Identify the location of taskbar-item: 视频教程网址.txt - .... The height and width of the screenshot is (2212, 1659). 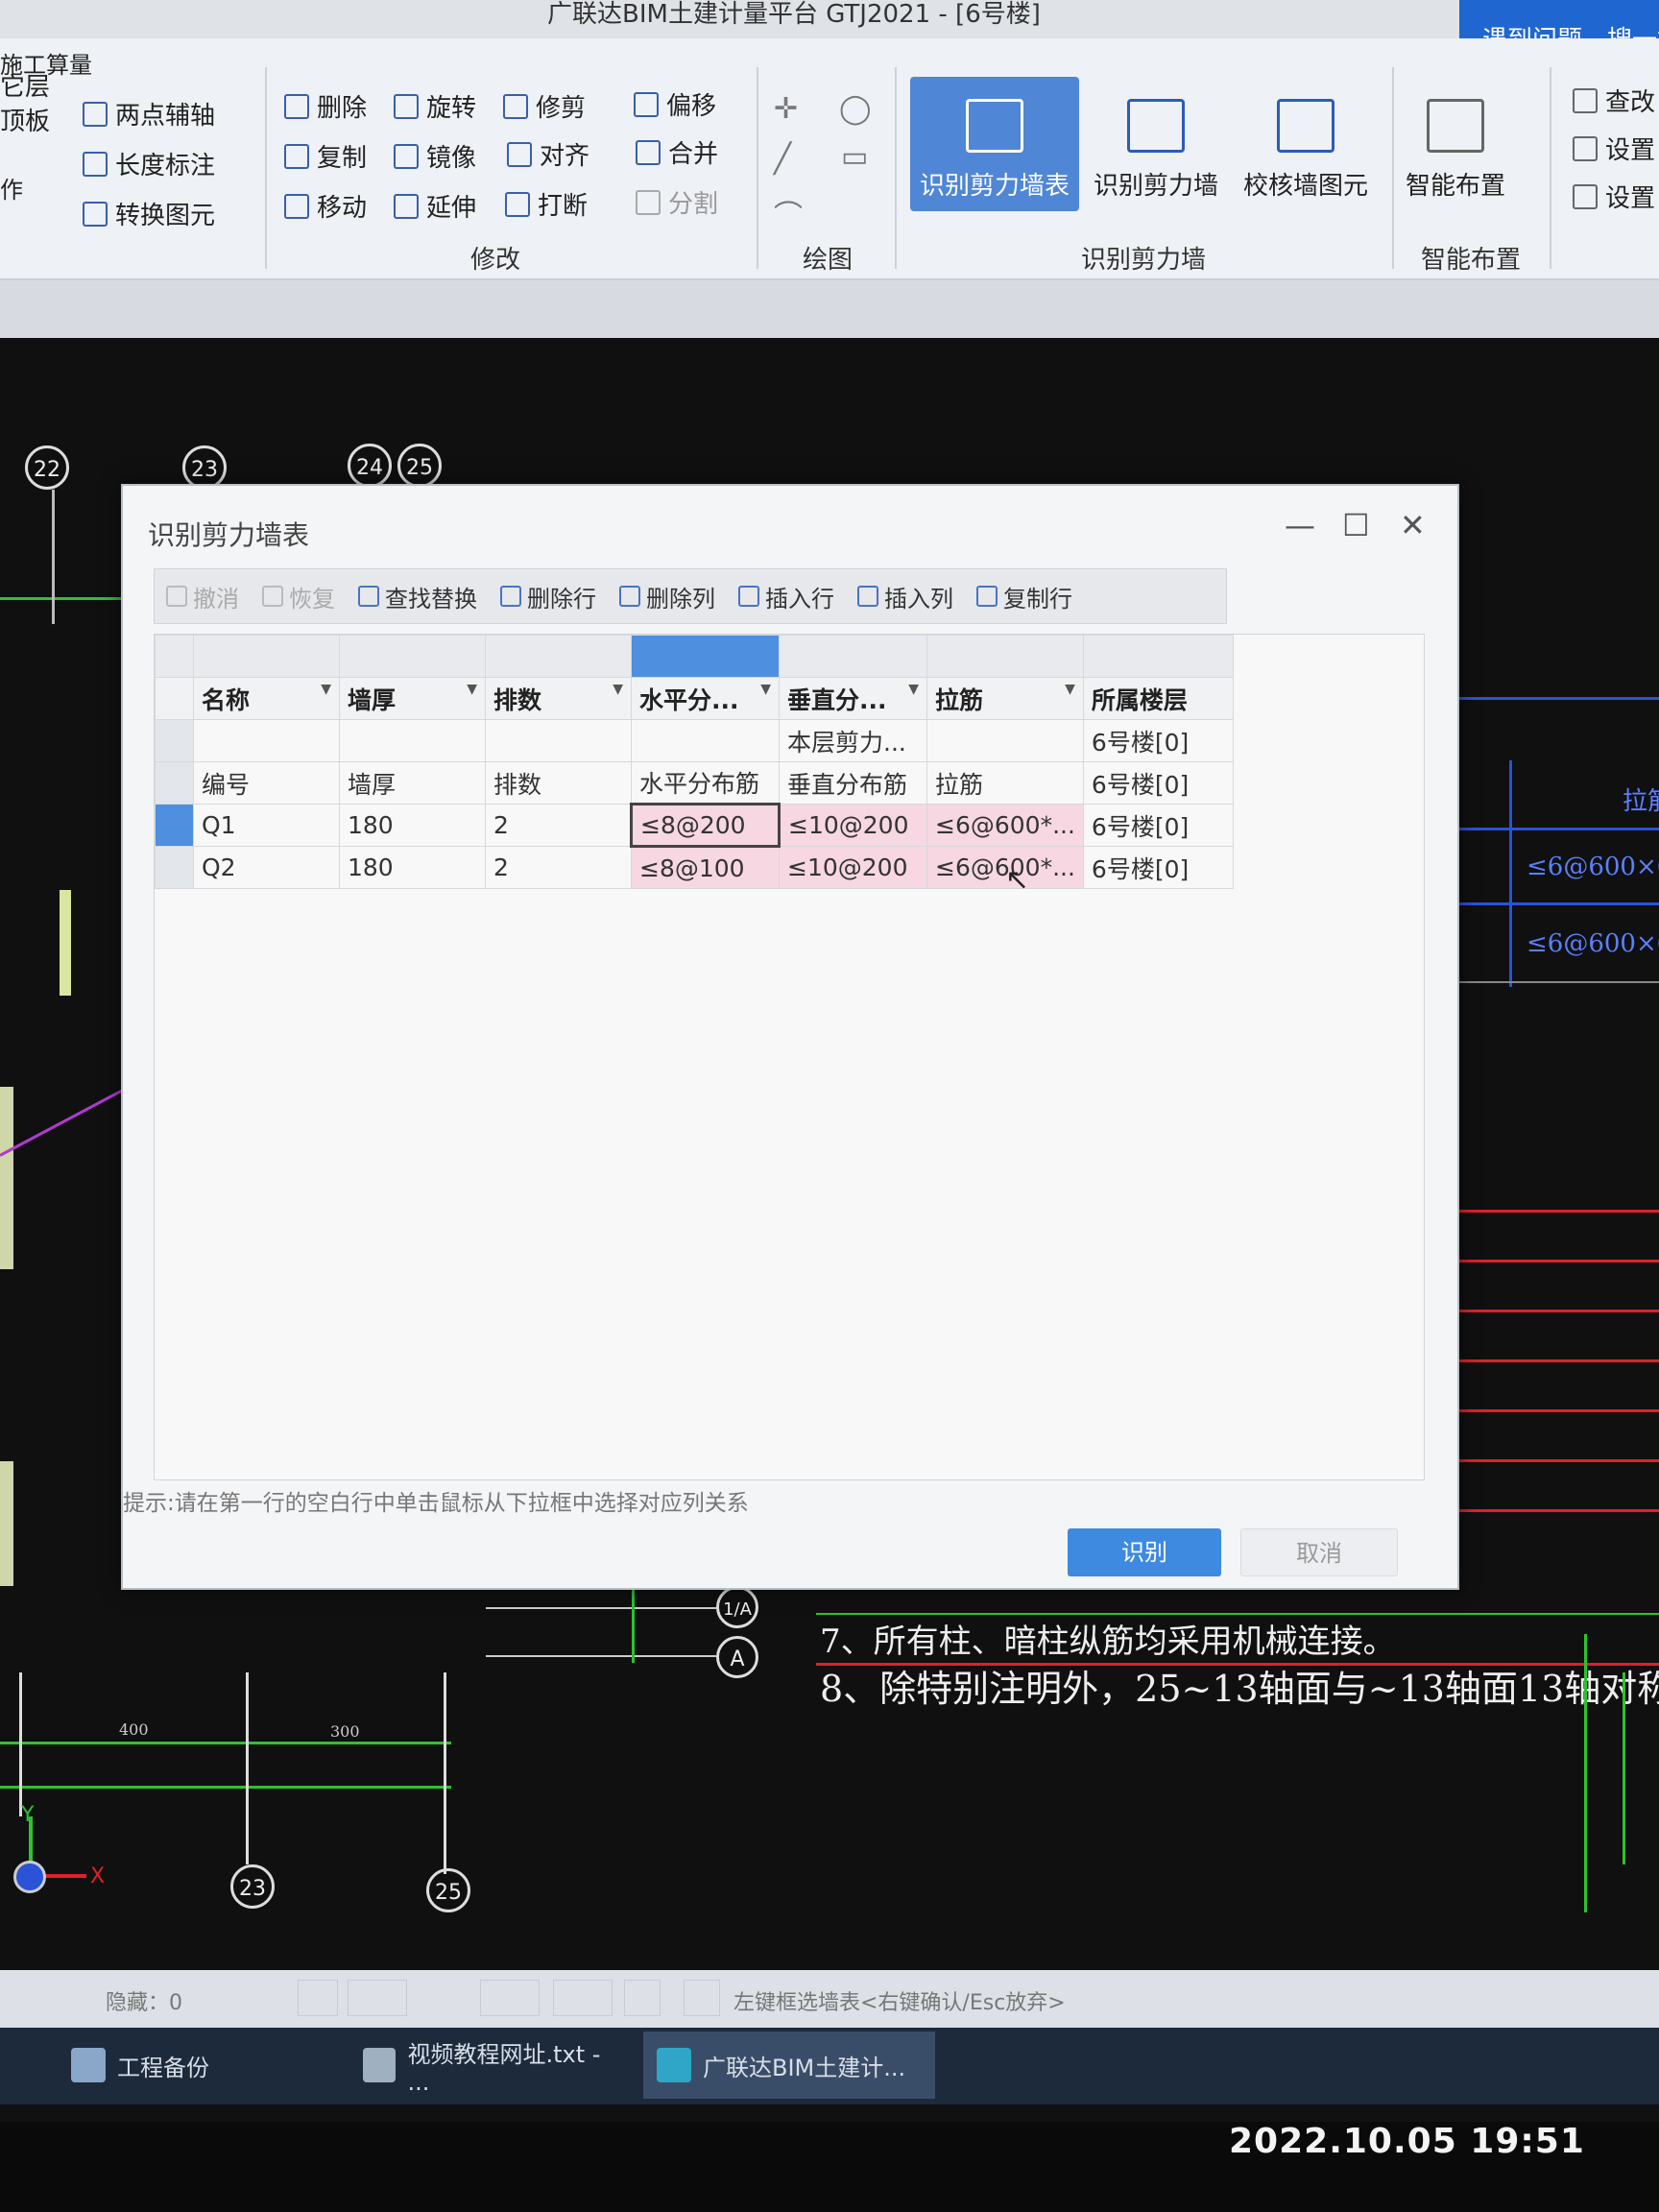
(492, 2065).